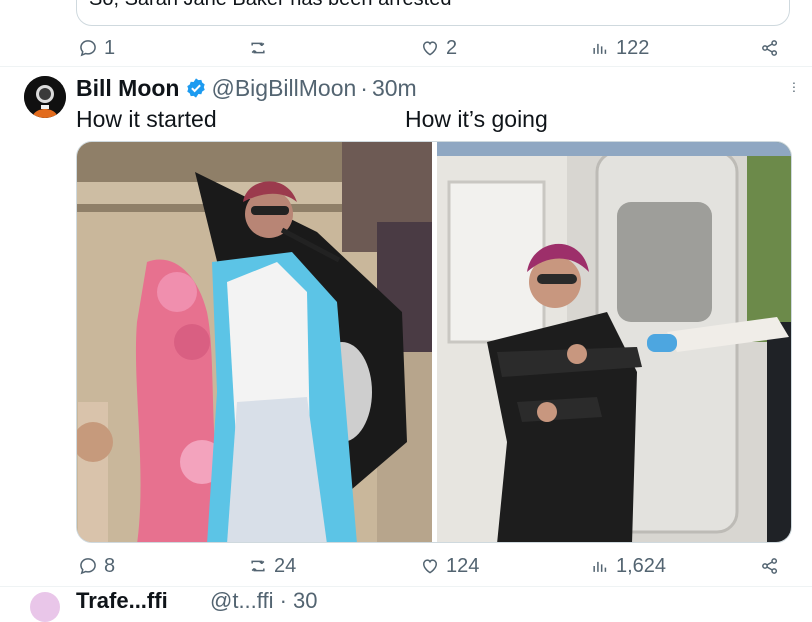 Image resolution: width=812 pixels, height=622 pixels. I want to click on repost-button, so click(258, 48).